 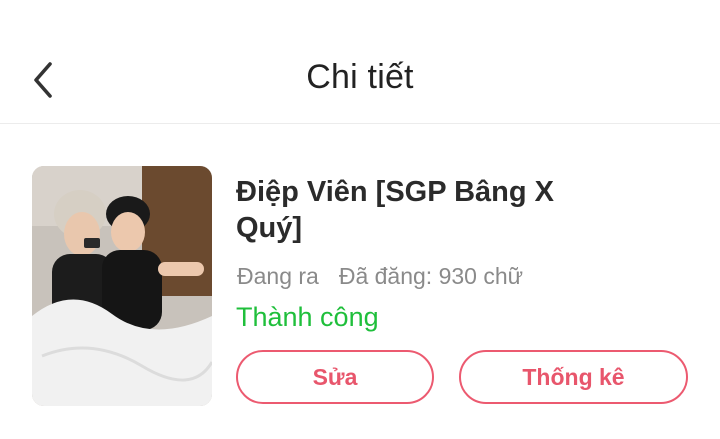 I want to click on story-meta: Đang ra Đã đăng: 930 chữ, so click(x=380, y=276).